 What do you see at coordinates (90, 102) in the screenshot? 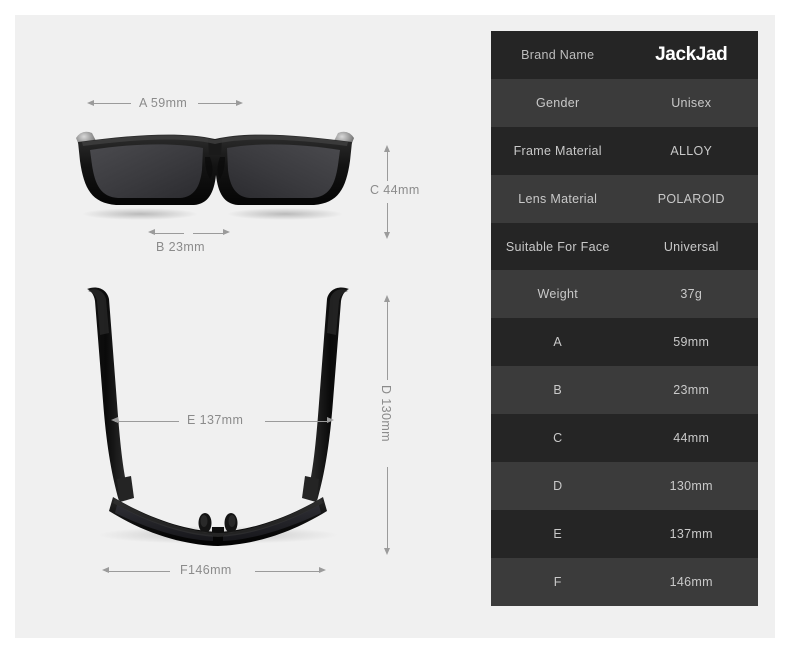
I see `dimension-a-arrow-left` at bounding box center [90, 102].